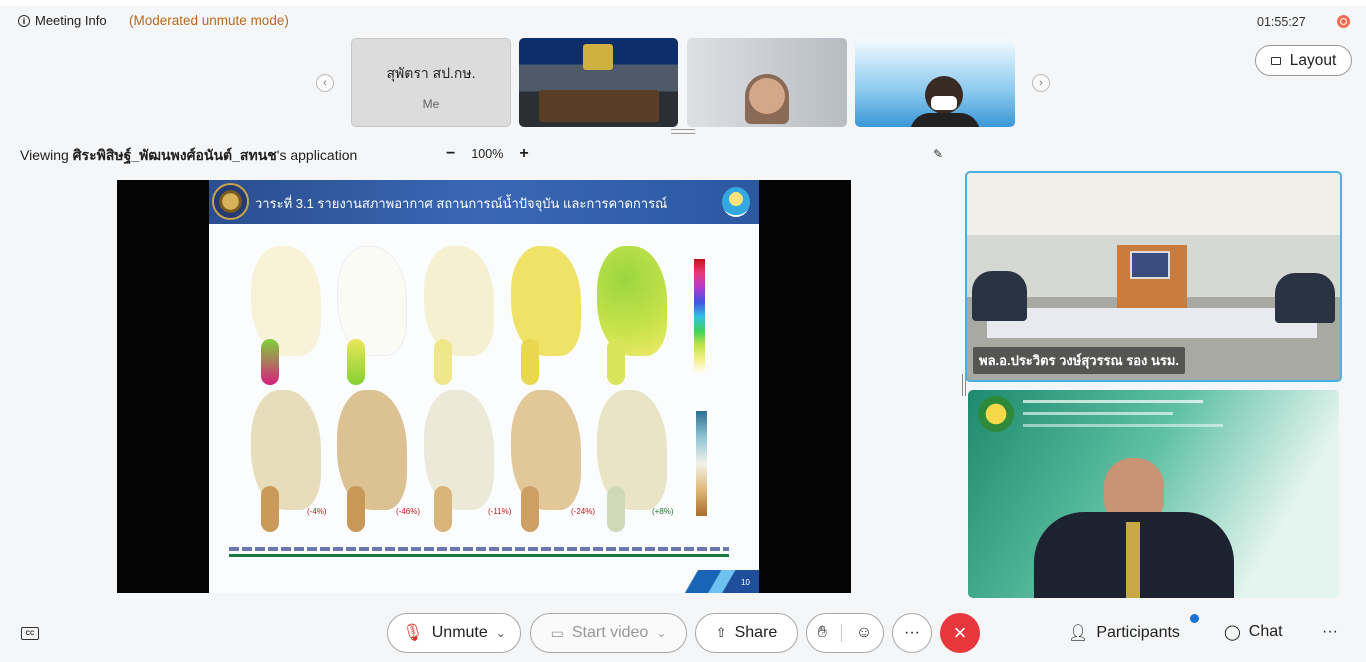  Describe the element at coordinates (523, 154) in the screenshot. I see `zoom-in-button: +` at that location.